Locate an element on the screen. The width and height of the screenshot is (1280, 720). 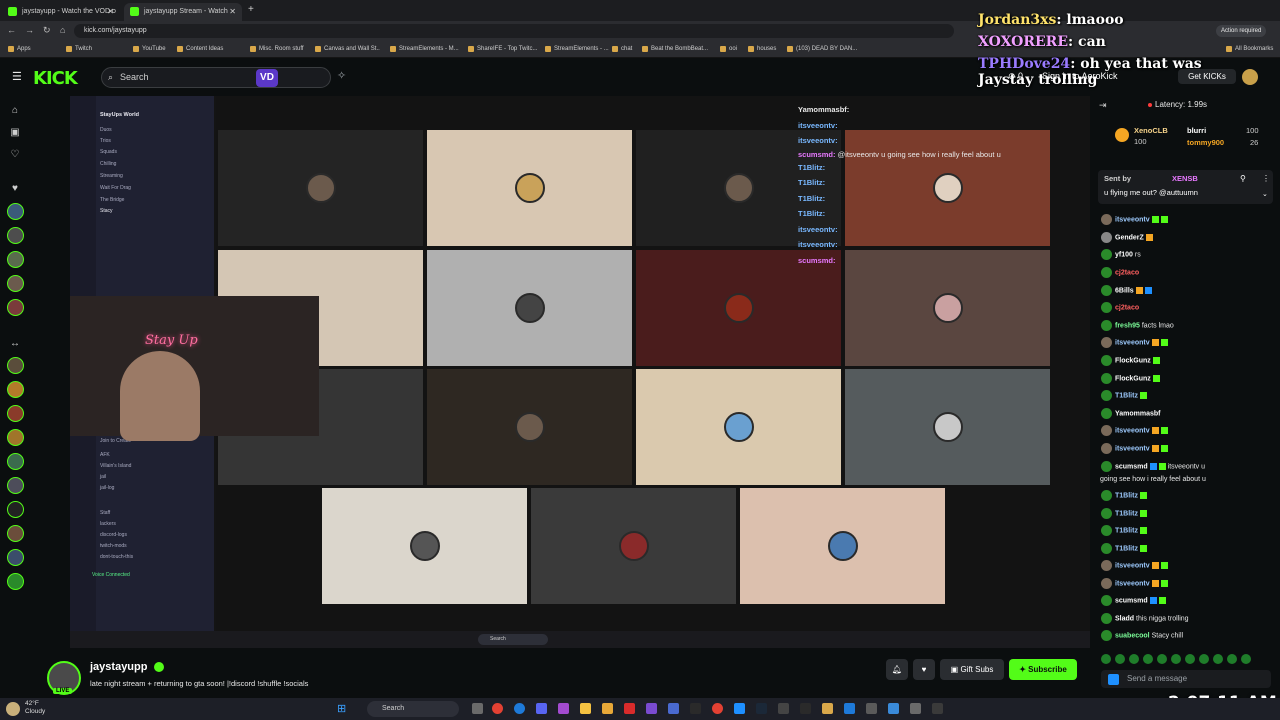
bookmark: houses is located at coordinates (762, 49).